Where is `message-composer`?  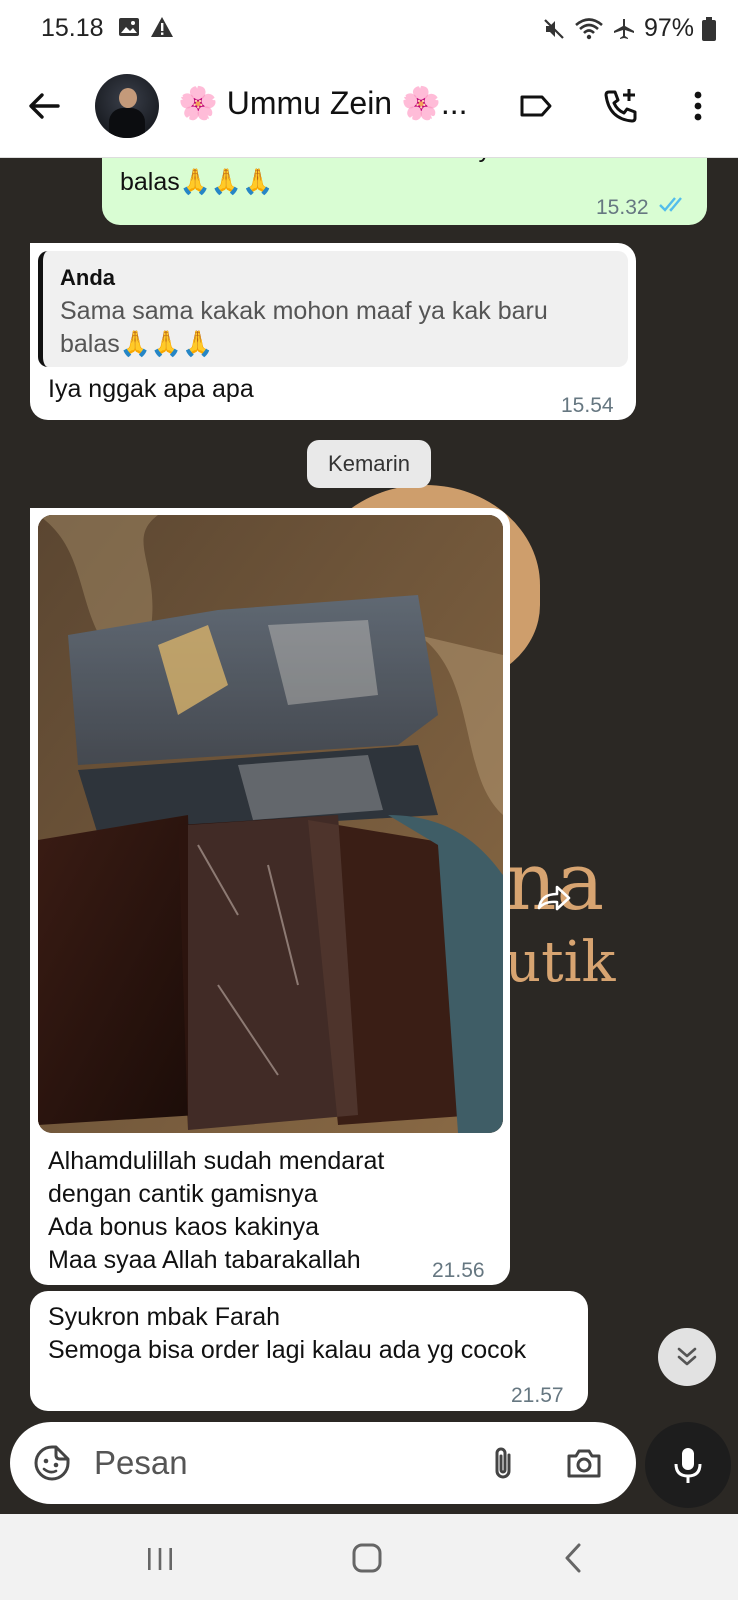 message-composer is located at coordinates (323, 1463).